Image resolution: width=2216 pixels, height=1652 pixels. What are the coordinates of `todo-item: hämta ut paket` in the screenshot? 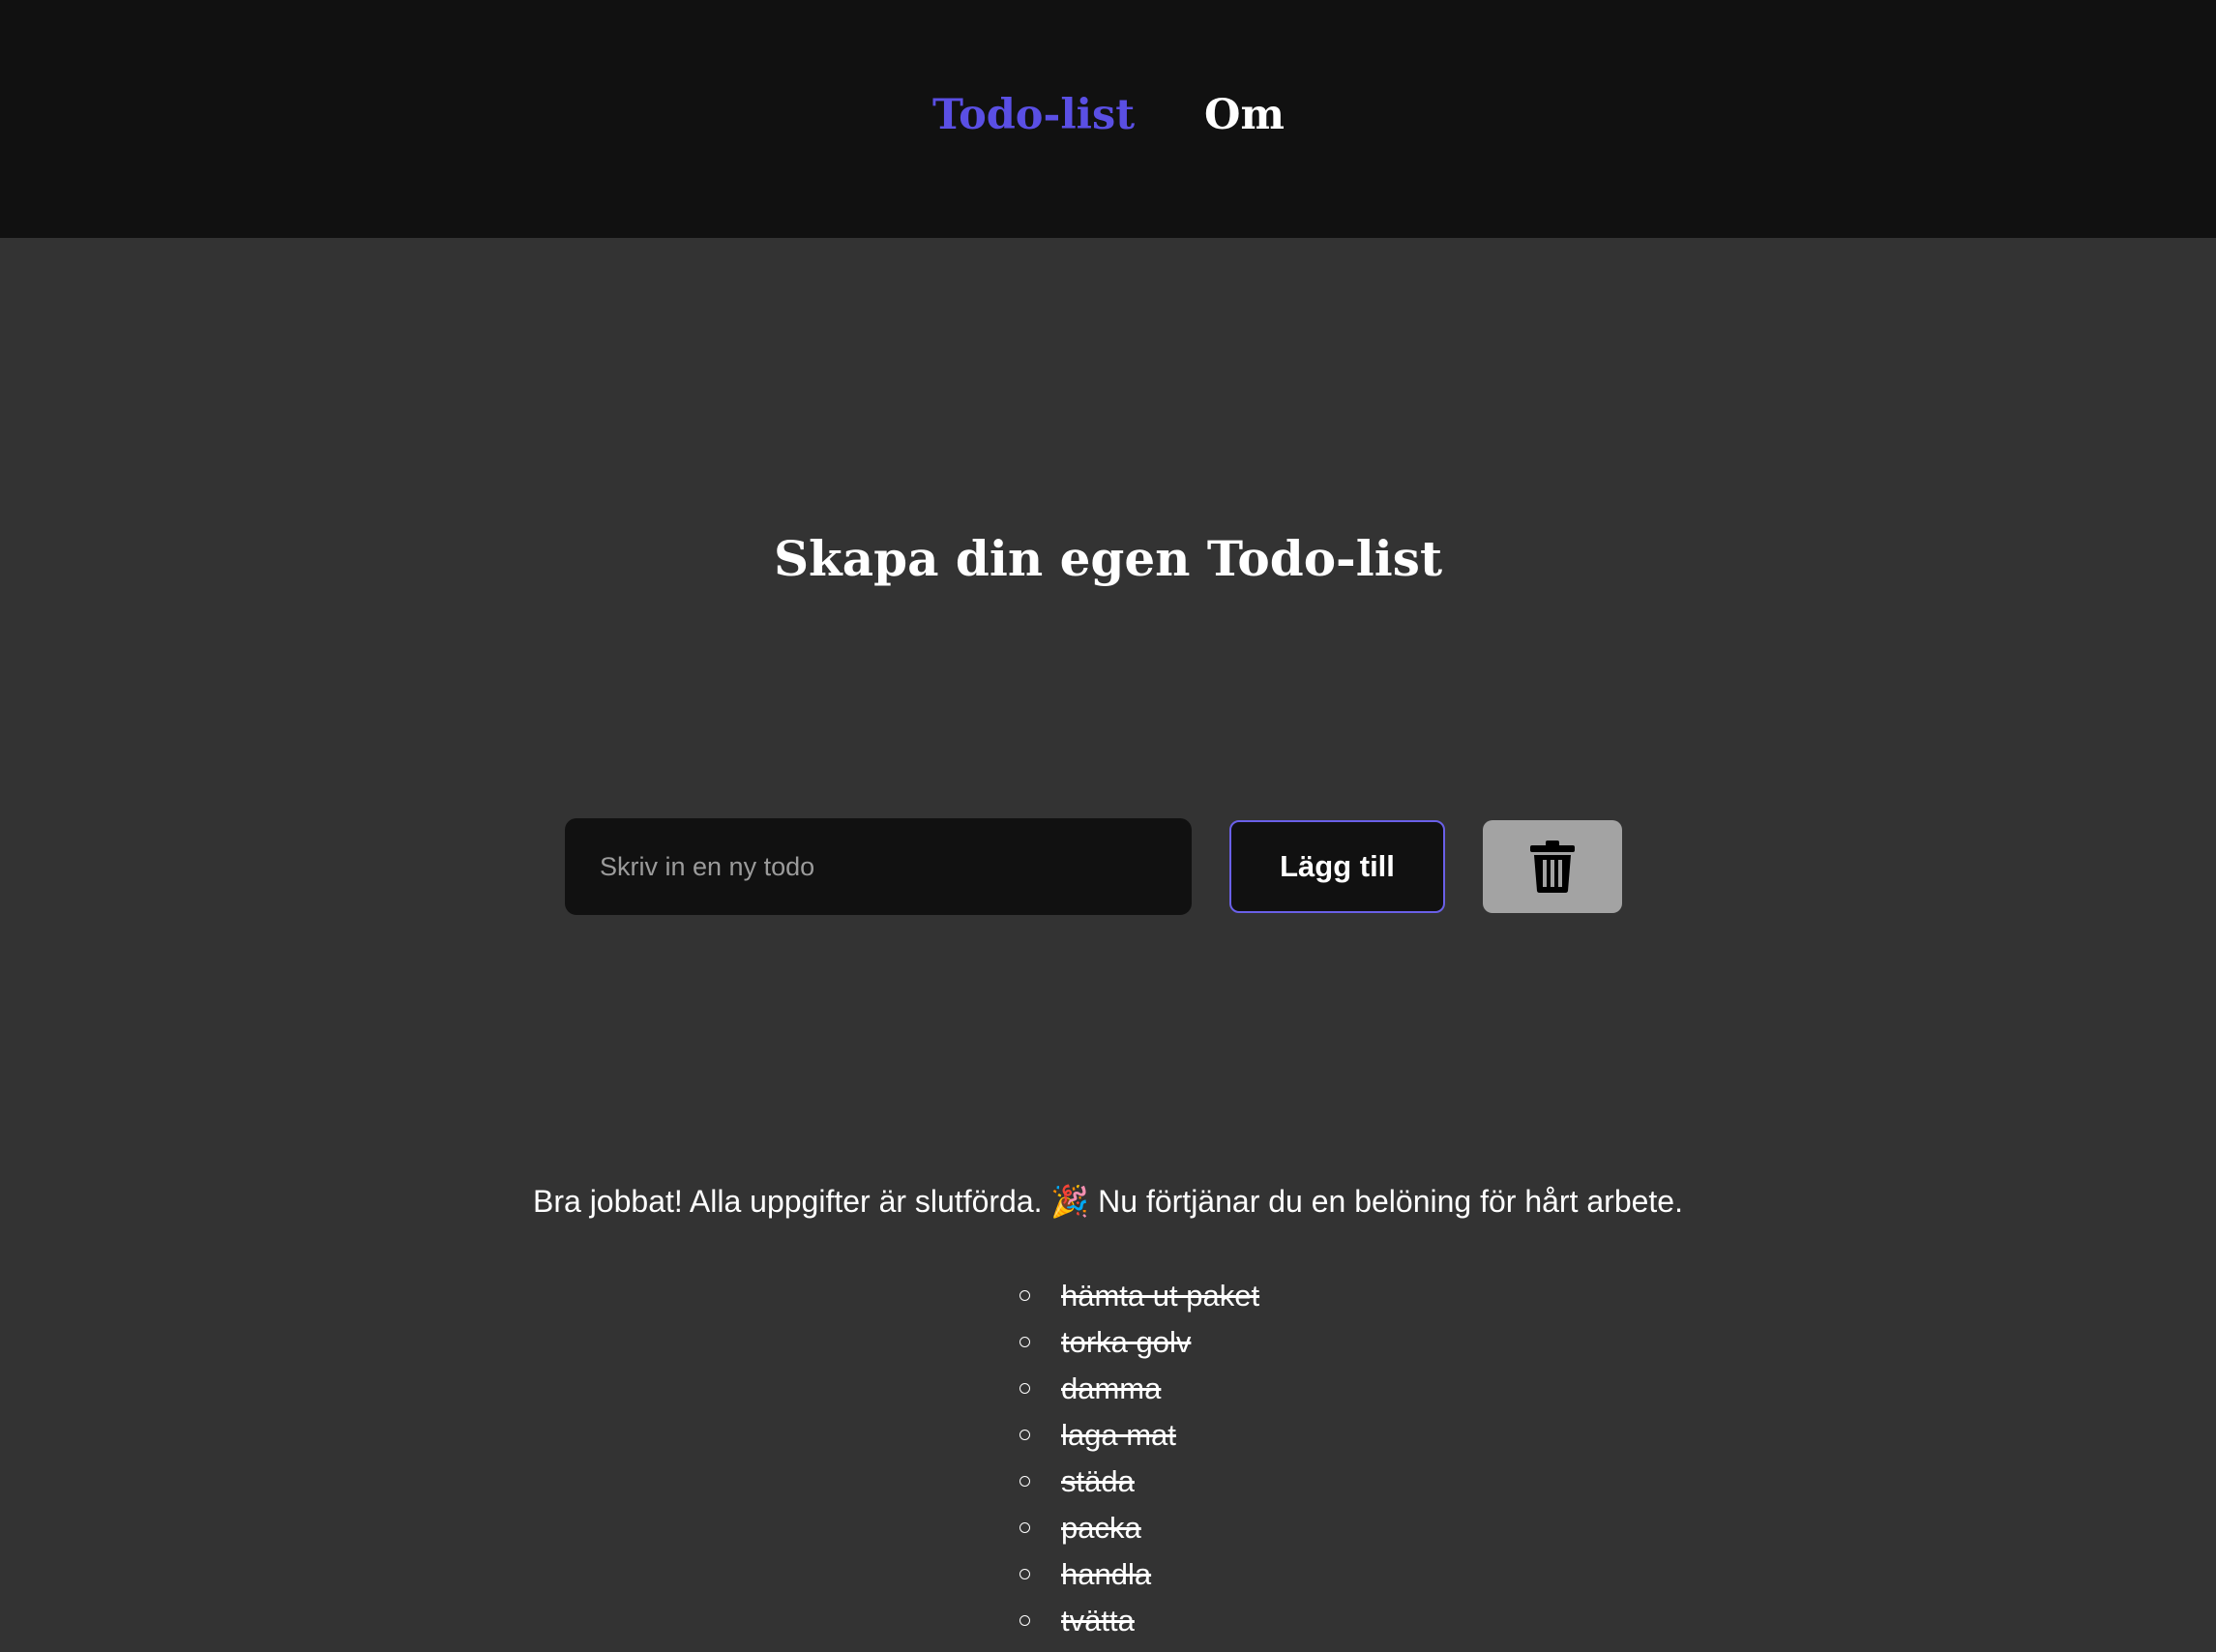 It's located at (1136, 1296).